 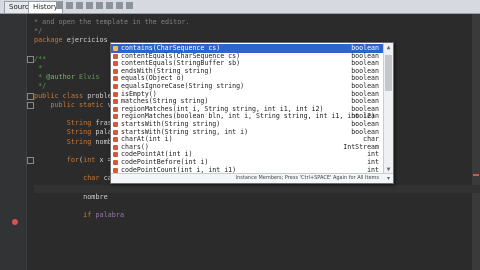 I want to click on forward-icon, so click(x=69, y=5).